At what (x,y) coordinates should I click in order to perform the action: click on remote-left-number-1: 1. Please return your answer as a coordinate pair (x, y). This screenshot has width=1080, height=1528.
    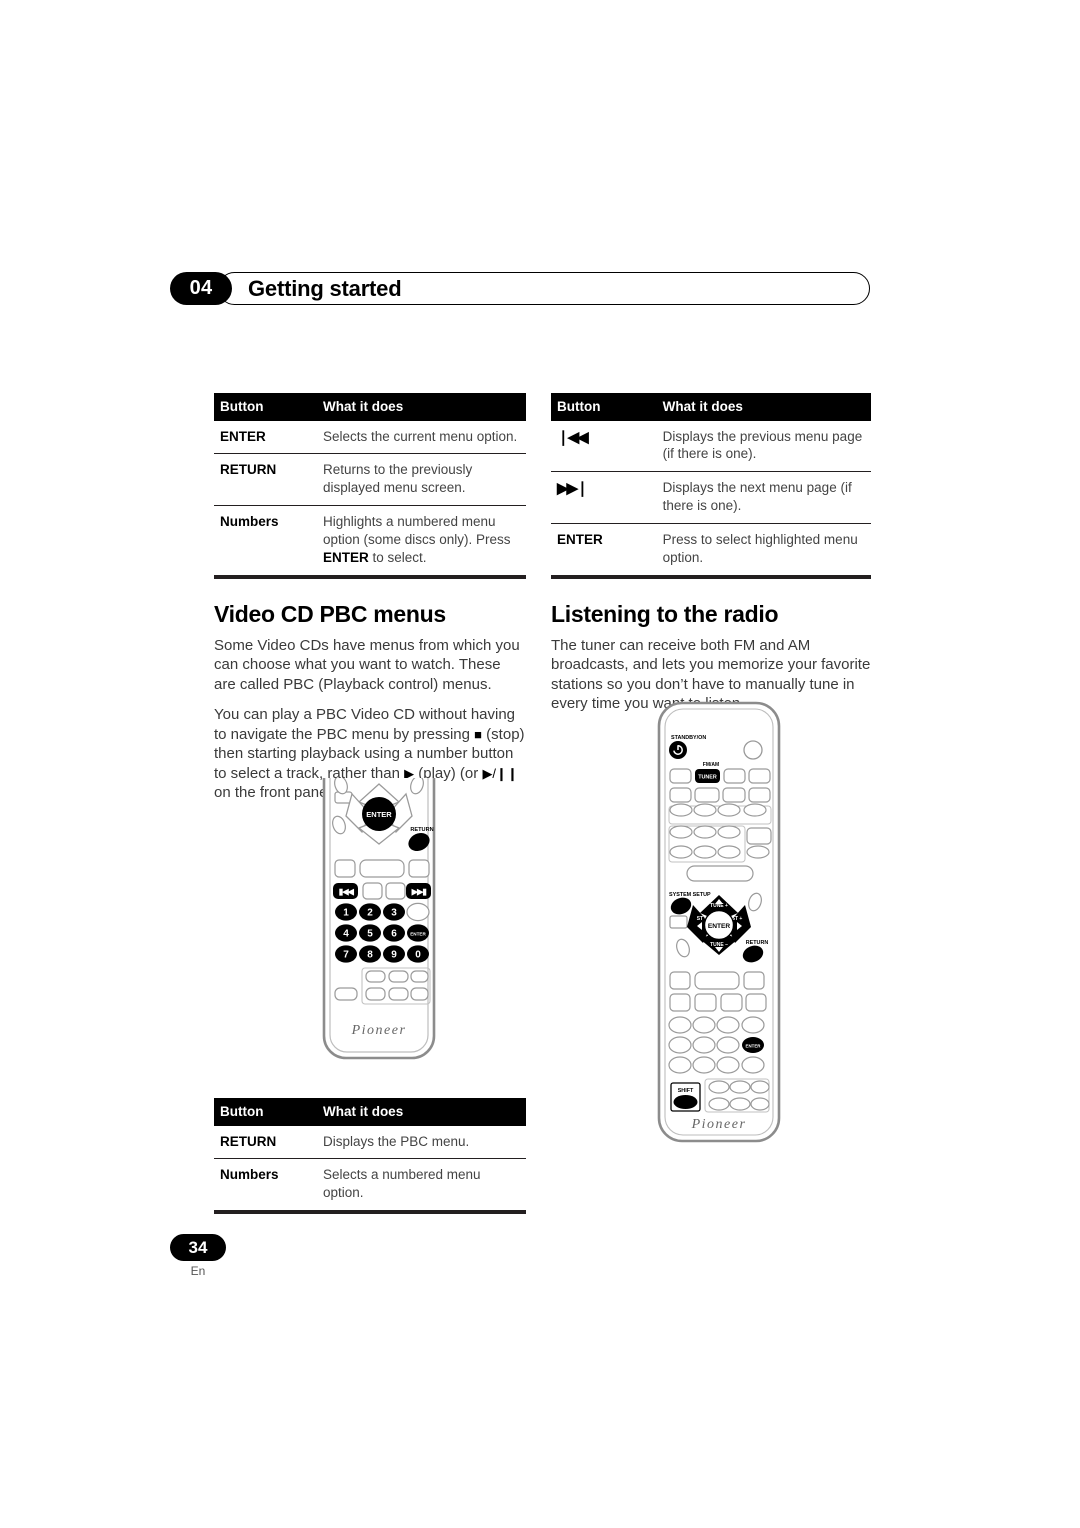
    Looking at the image, I should click on (346, 912).